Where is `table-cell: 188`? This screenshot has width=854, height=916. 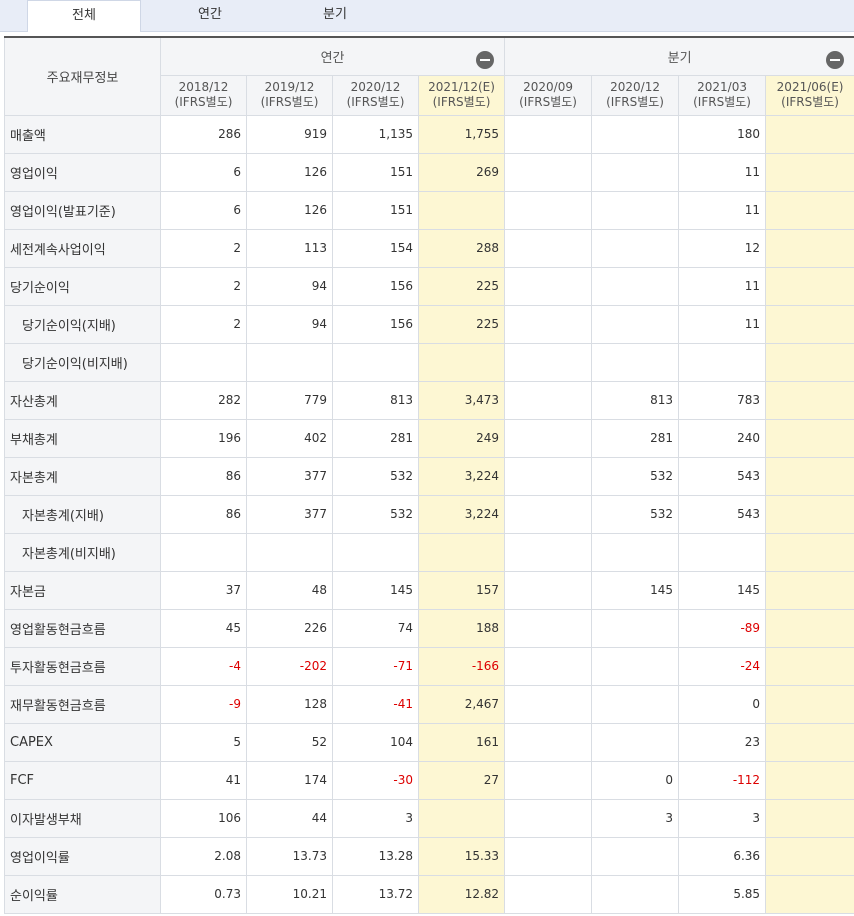 table-cell: 188 is located at coordinates (461, 628).